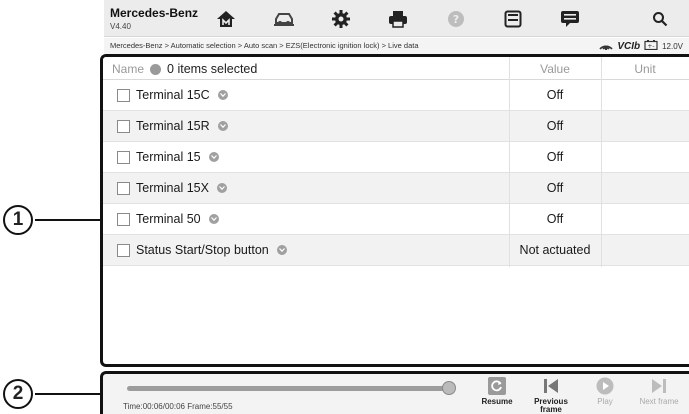 This screenshot has height=414, width=689. I want to click on next-frame-label: Next frame, so click(659, 401).